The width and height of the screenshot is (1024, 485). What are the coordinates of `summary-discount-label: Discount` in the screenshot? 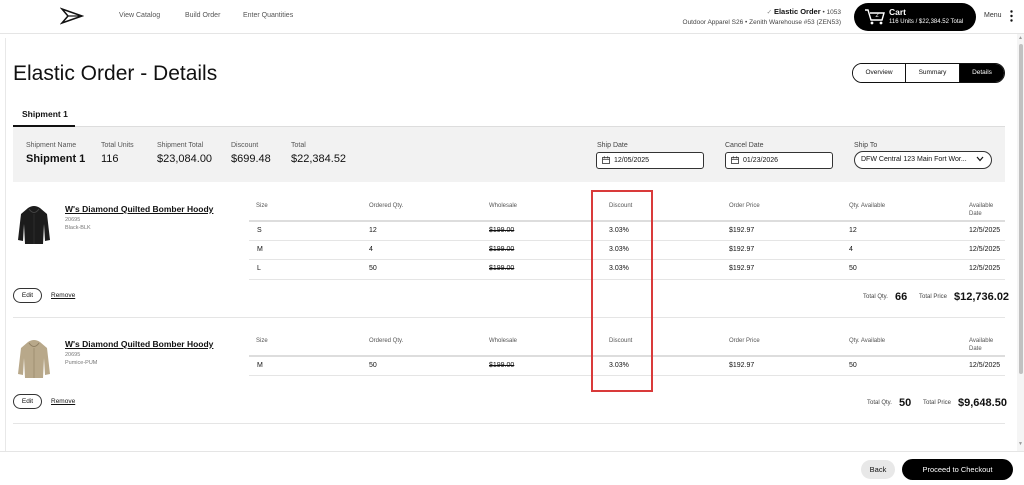 It's located at (245, 145).